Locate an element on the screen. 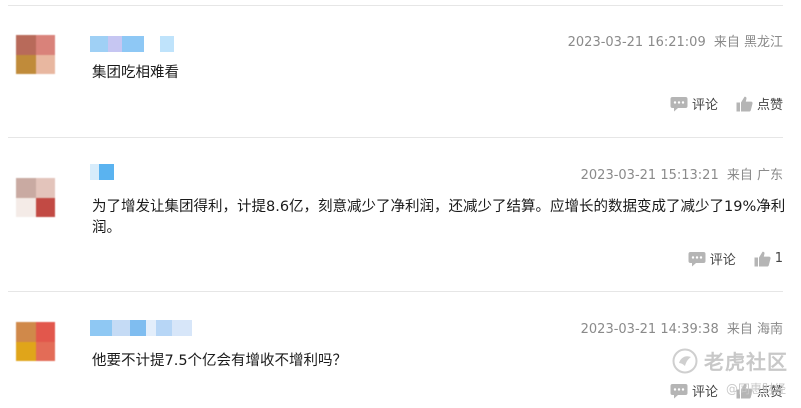 Image resolution: width=801 pixels, height=408 pixels. comment-meta: 2023-03-21 15:13:21 来自 广东 is located at coordinates (682, 173).